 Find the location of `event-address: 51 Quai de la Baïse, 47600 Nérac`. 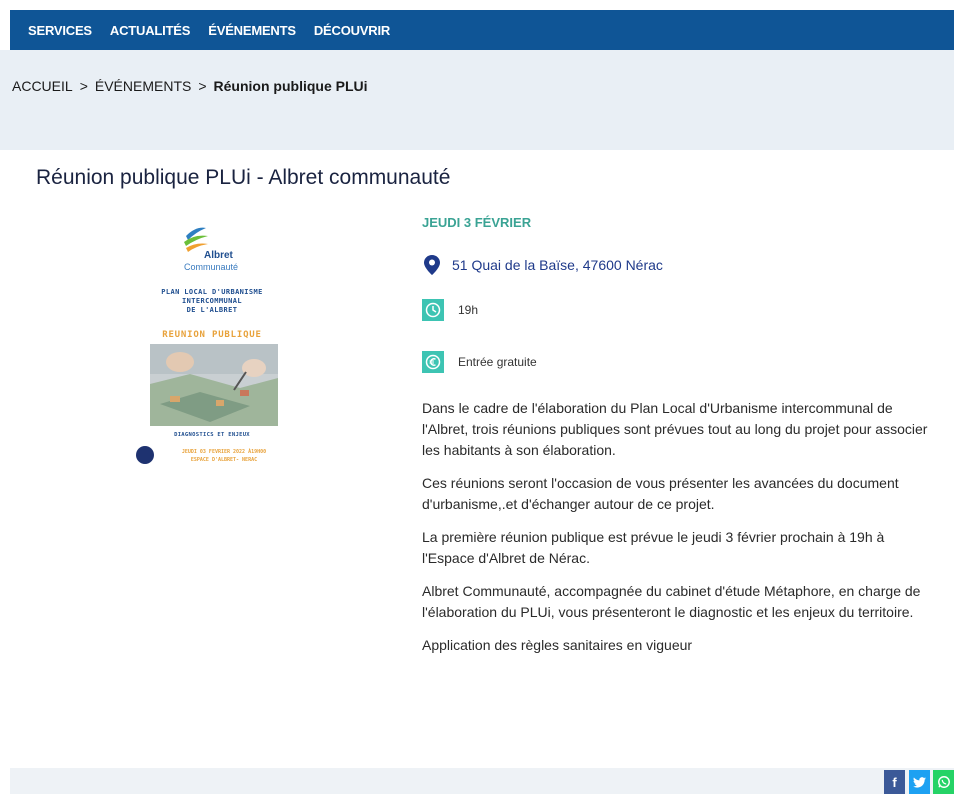

event-address: 51 Quai de la Baïse, 47600 Nérac is located at coordinates (557, 265).